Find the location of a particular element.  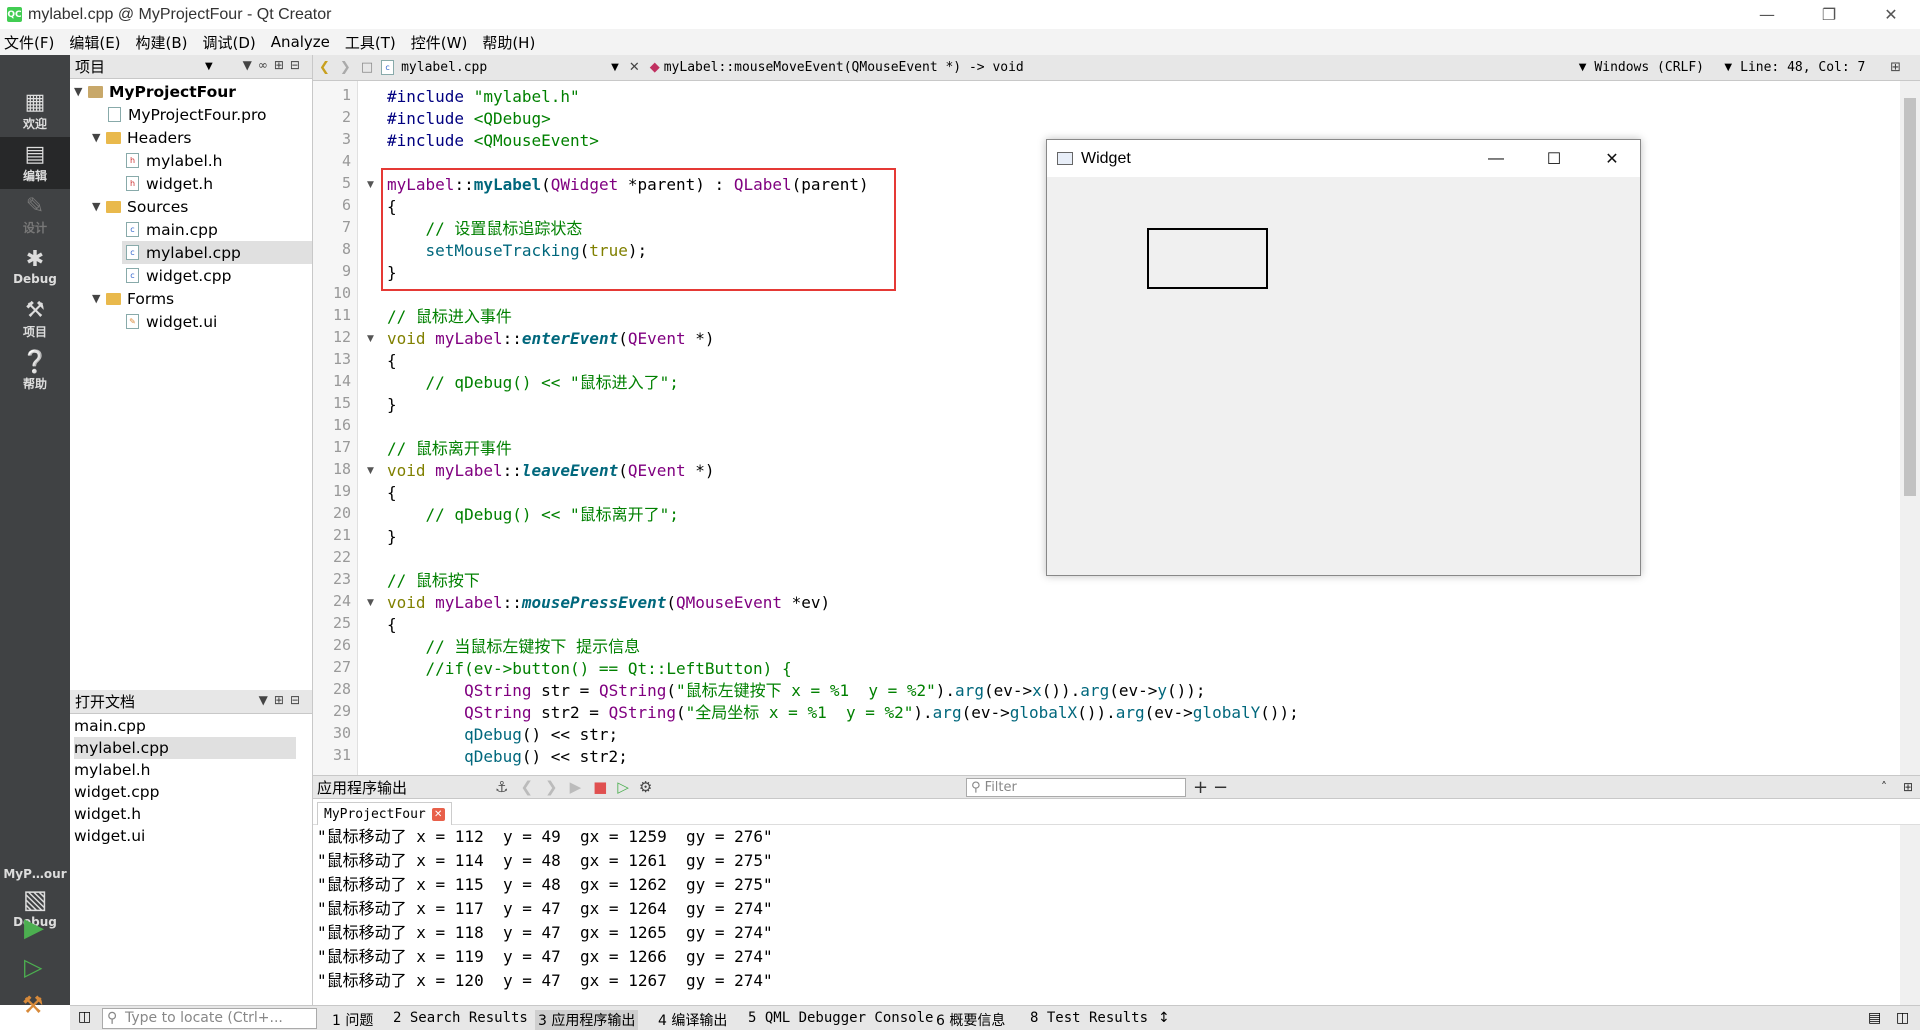

line-number: 19 is located at coordinates (341, 491).